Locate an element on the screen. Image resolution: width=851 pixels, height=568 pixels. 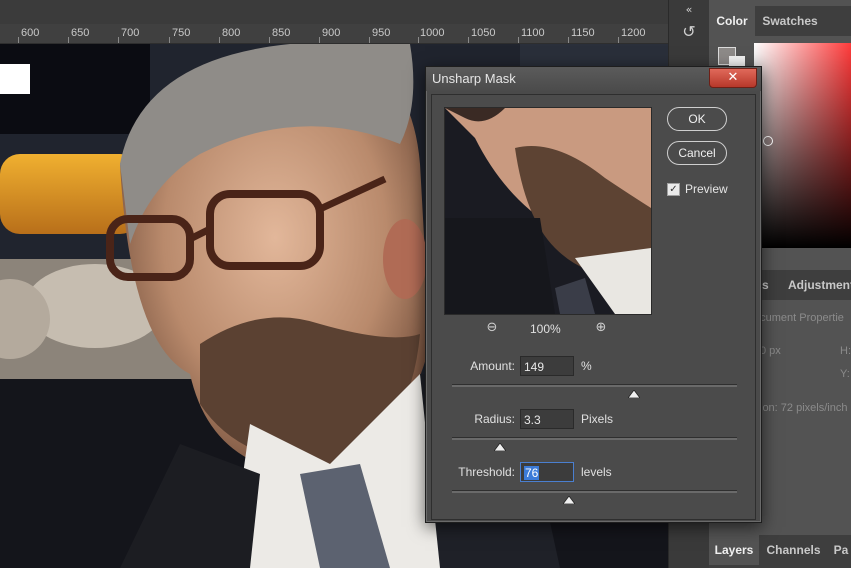
zoom-level: 100% is located at coordinates (545, 329).